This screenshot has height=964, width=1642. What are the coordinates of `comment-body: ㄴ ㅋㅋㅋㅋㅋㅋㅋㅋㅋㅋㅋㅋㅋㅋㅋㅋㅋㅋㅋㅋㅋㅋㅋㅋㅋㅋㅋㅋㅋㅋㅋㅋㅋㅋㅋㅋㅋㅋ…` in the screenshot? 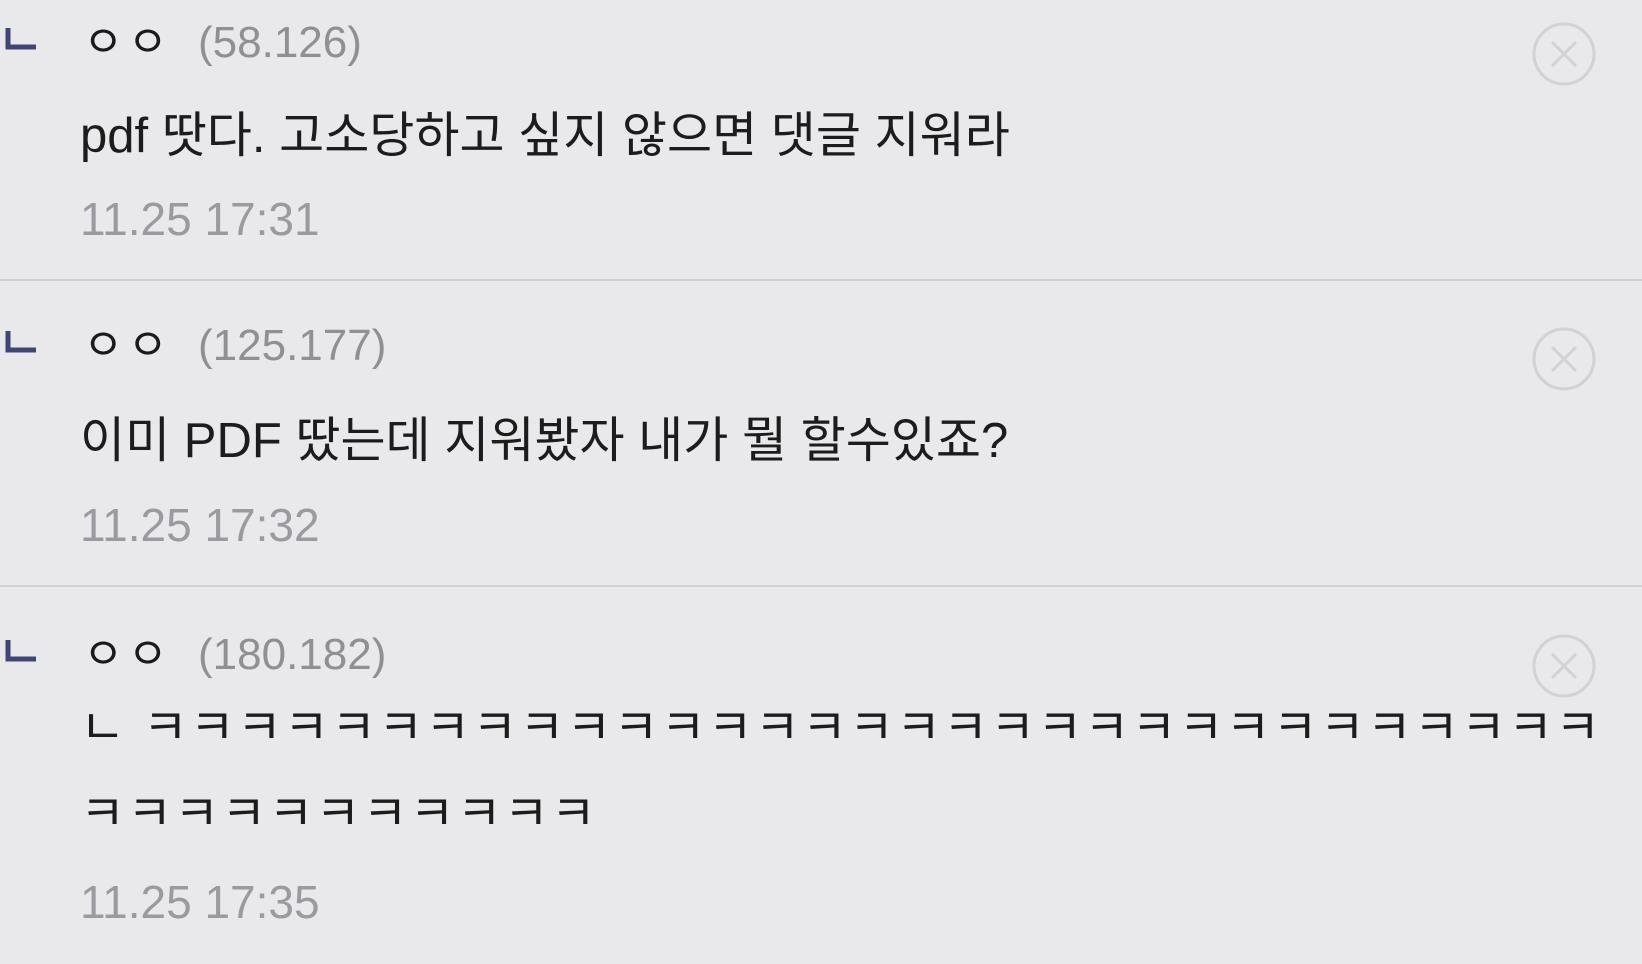 It's located at (841, 771).